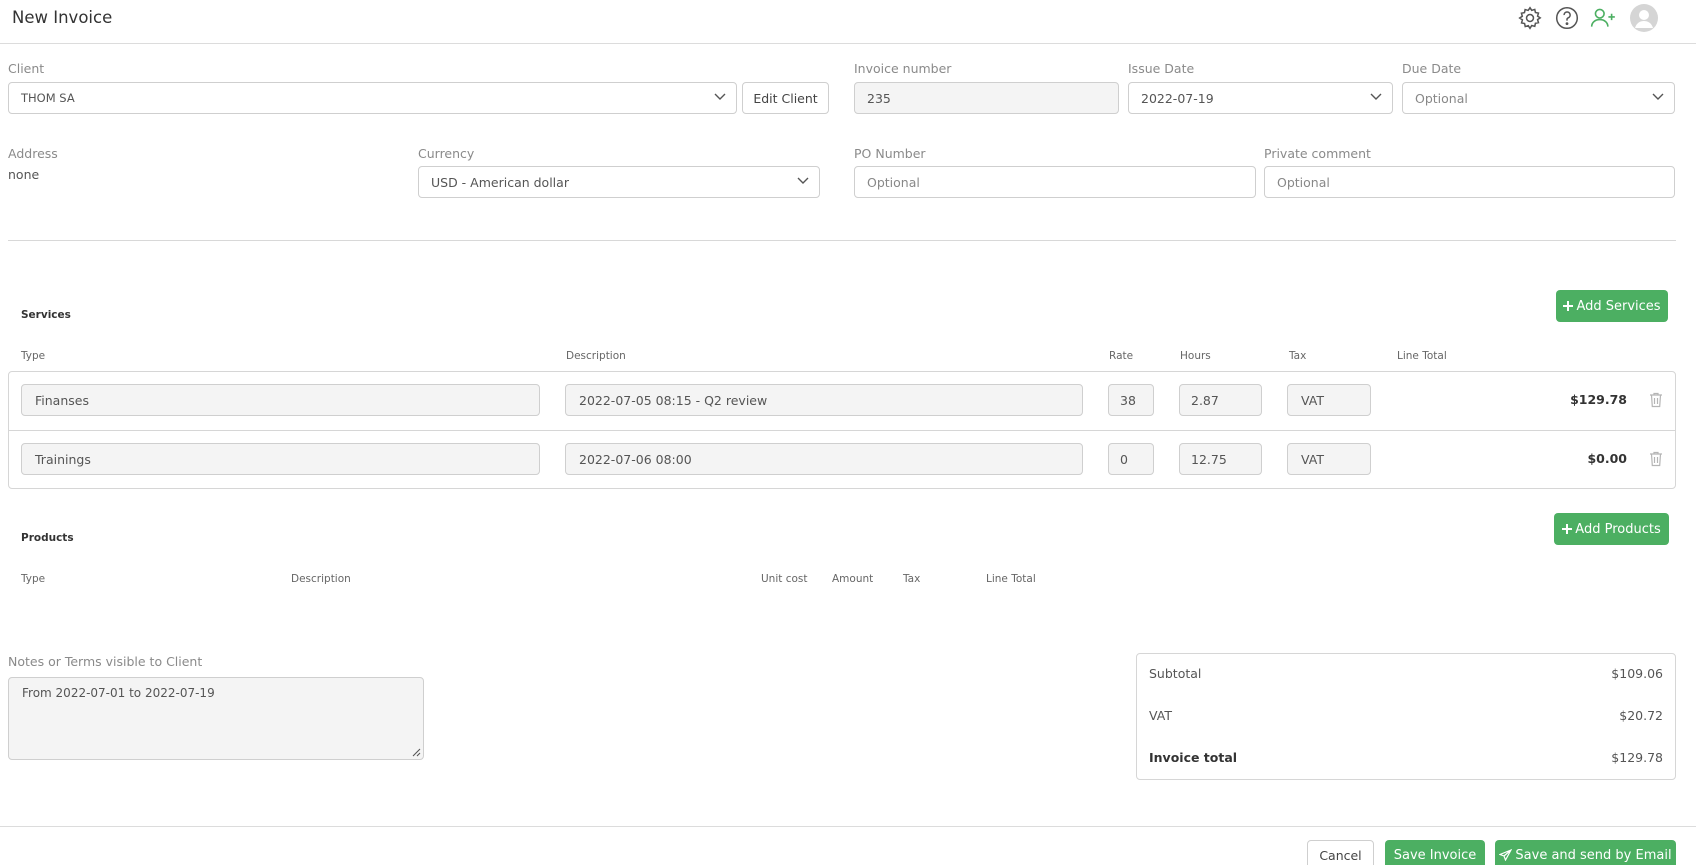 This screenshot has height=865, width=1696. Describe the element at coordinates (824, 459) in the screenshot. I see `service-description-field: 2022-07-06 08:00` at that location.